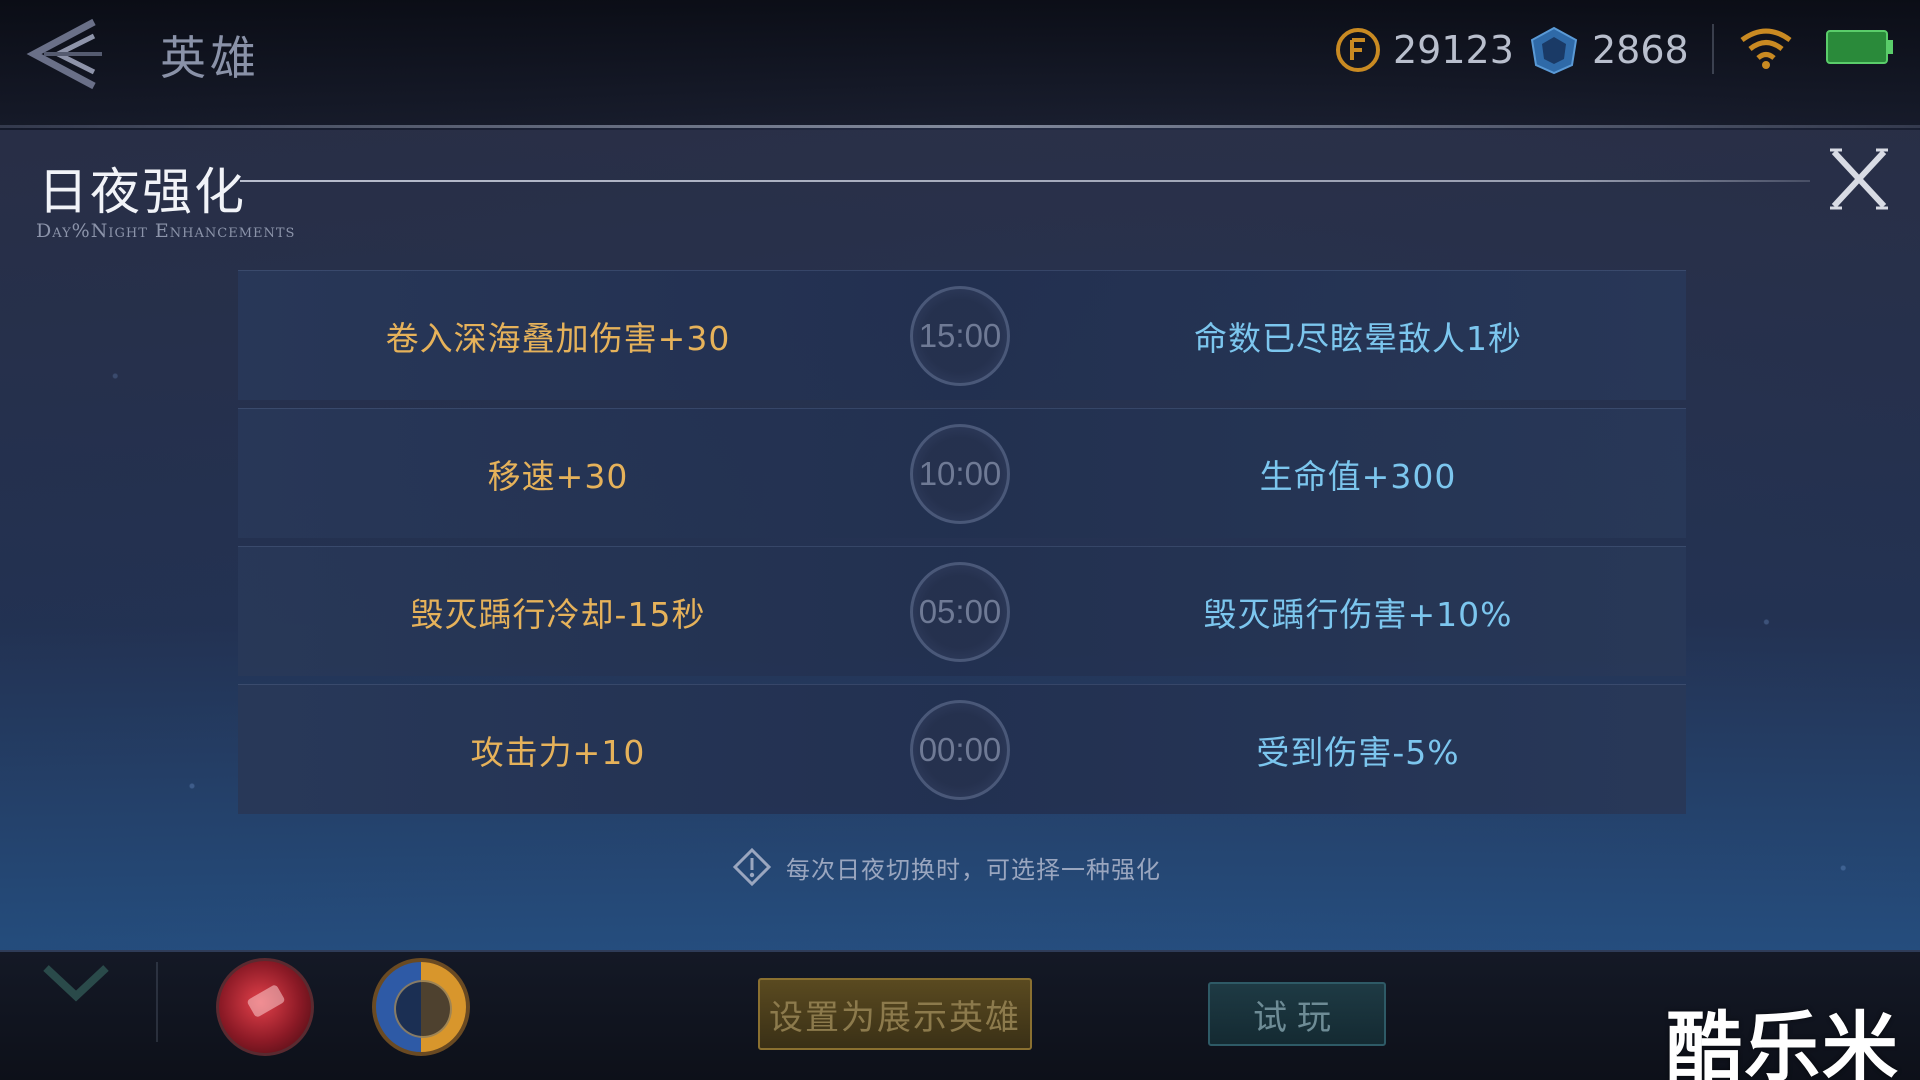  I want to click on day-enhancement: 移速+30, so click(558, 476).